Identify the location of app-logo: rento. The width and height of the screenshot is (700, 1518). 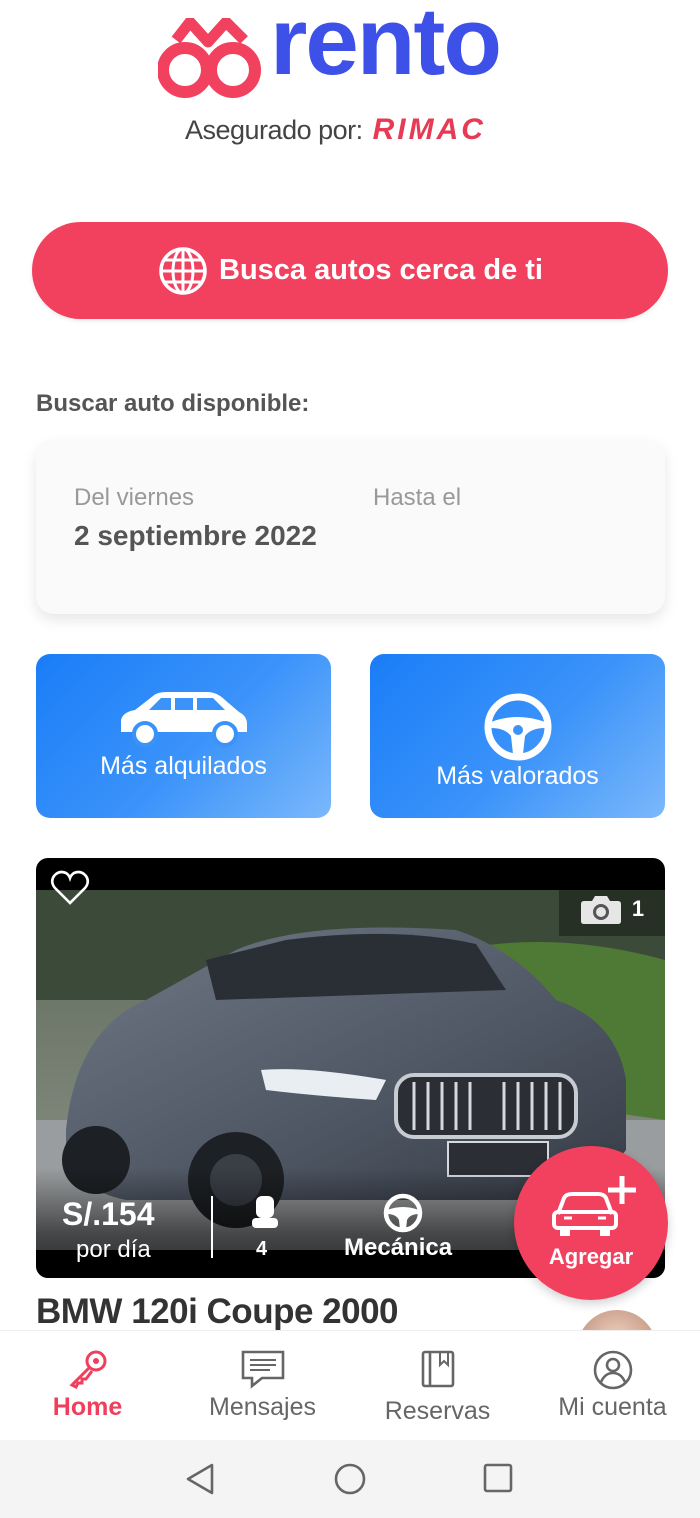
(353, 49).